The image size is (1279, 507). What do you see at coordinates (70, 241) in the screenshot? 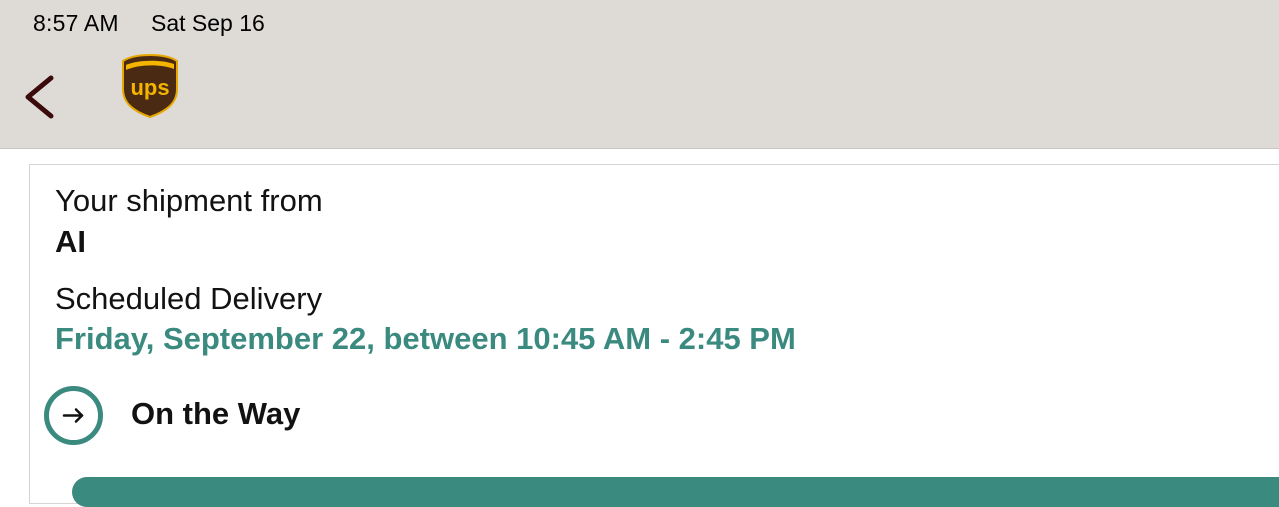
I see `shipper-name: AI` at bounding box center [70, 241].